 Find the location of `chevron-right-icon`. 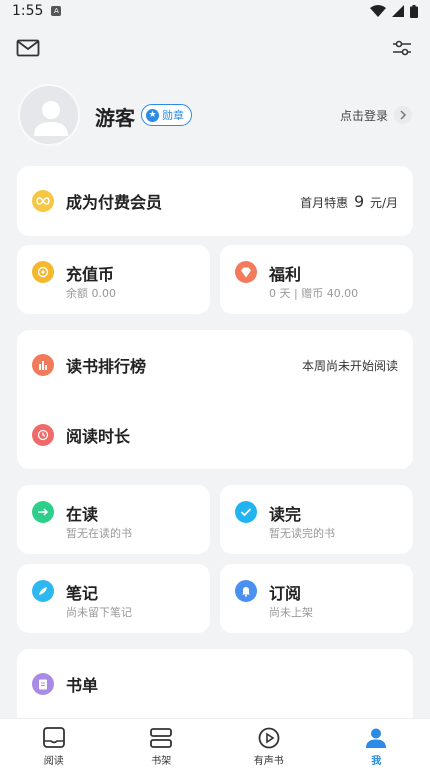

chevron-right-icon is located at coordinates (403, 115).